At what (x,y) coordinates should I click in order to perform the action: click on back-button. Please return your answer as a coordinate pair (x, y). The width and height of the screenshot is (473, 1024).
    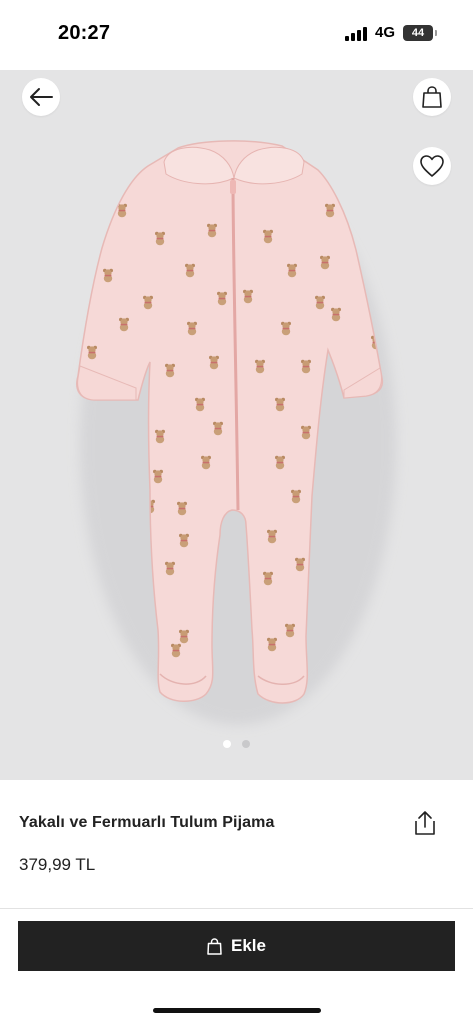
    Looking at the image, I should click on (41, 97).